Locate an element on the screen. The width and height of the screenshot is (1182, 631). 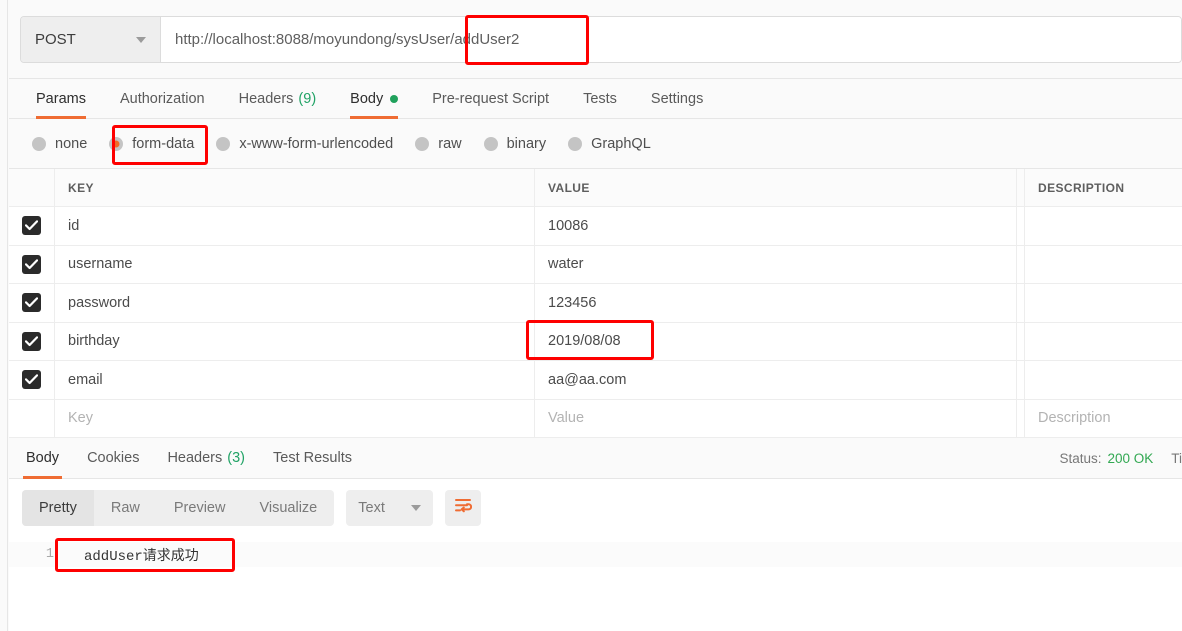
new-row-value-input: Value is located at coordinates (776, 418).